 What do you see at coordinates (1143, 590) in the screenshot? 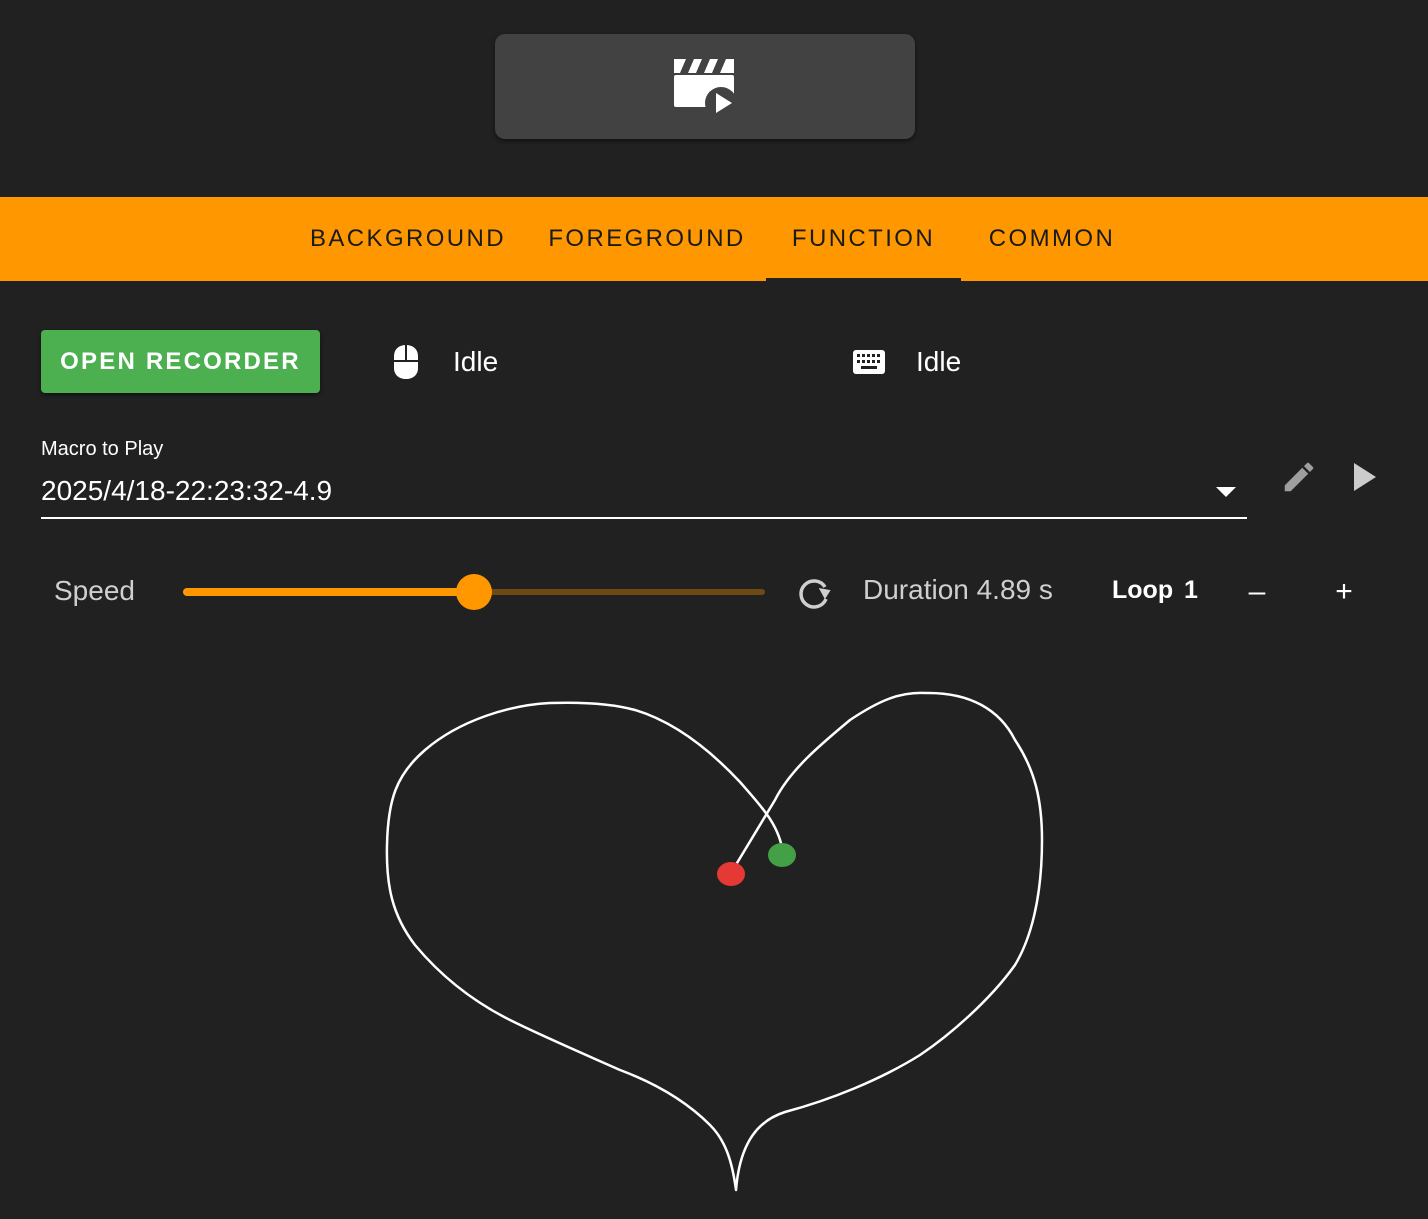
I see `loop-label: Loop` at bounding box center [1143, 590].